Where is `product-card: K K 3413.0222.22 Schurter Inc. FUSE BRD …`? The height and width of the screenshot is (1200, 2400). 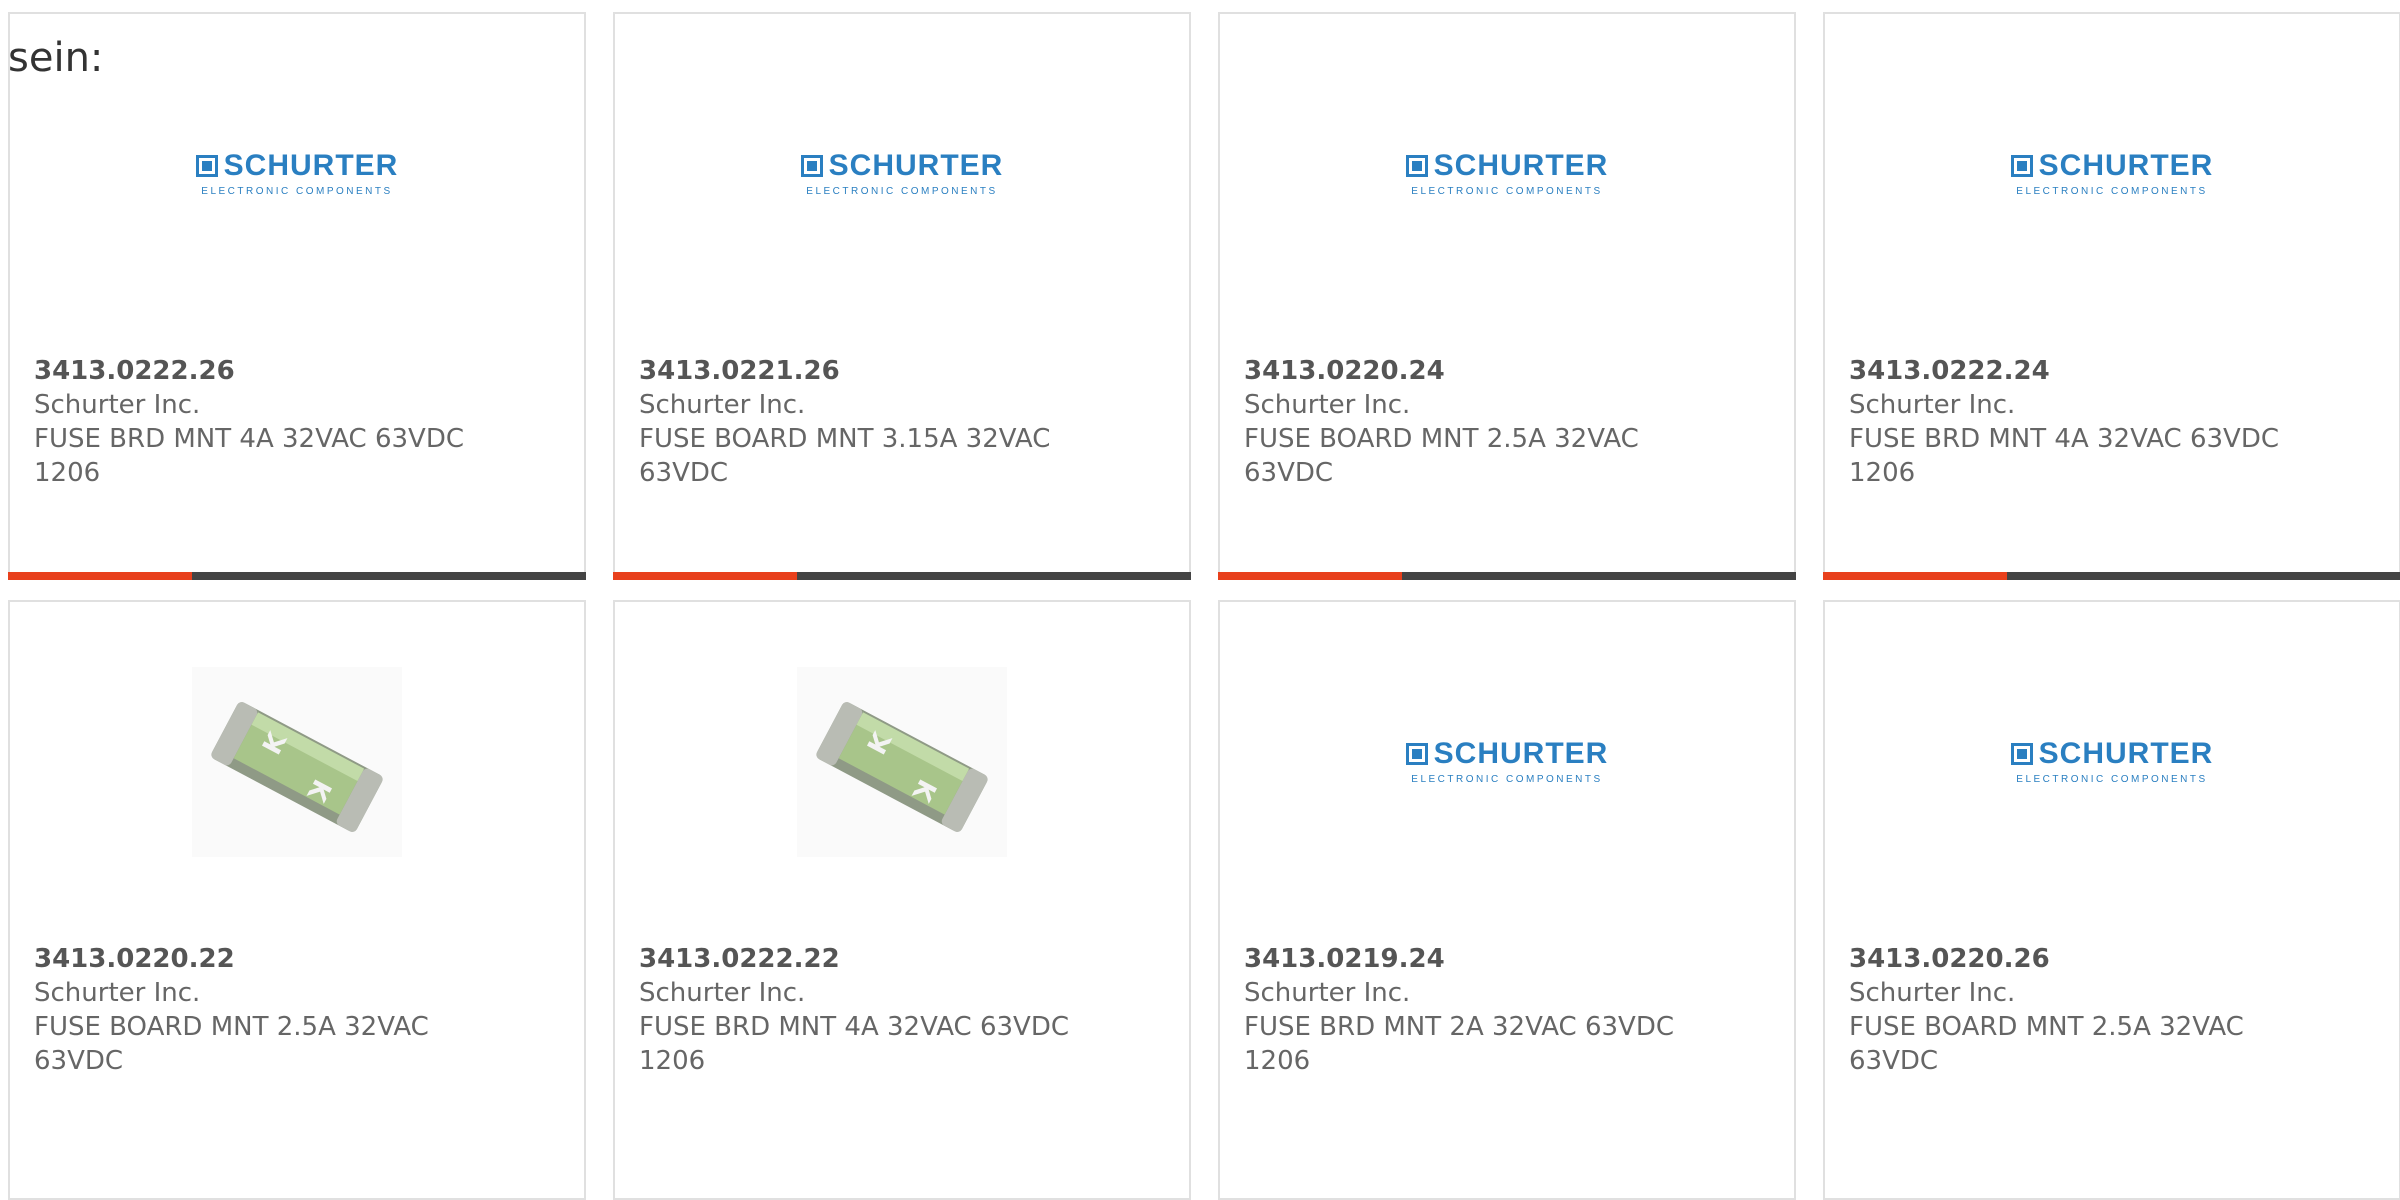 product-card: K K 3413.0222.22 Schurter Inc. FUSE BRD … is located at coordinates (902, 900).